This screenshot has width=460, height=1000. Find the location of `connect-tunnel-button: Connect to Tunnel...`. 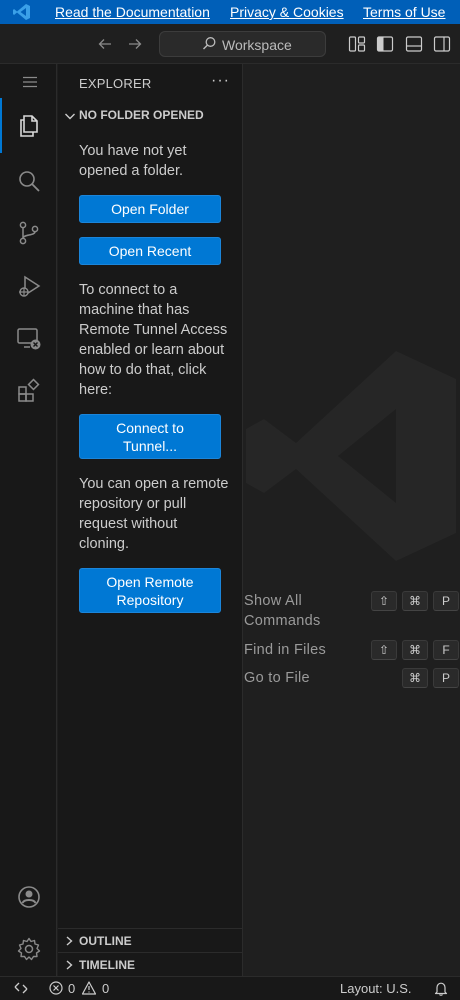

connect-tunnel-button: Connect to Tunnel... is located at coordinates (150, 436).